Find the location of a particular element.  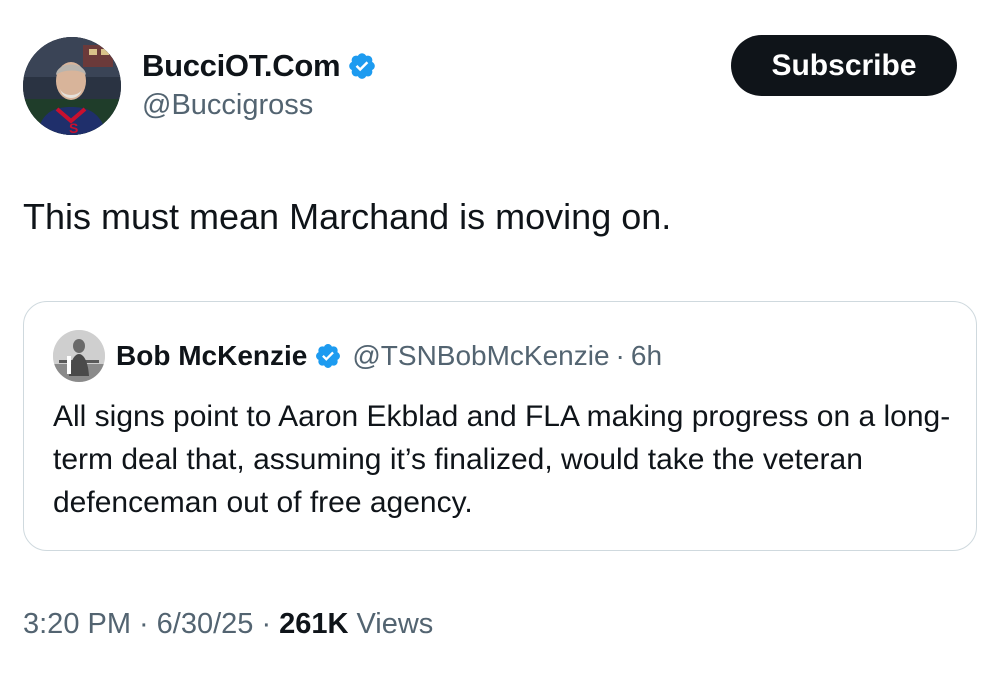

quoted-tweet-header: Bob McKenzie @TSNBobMcKenzie · 6h is located at coordinates (389, 356).